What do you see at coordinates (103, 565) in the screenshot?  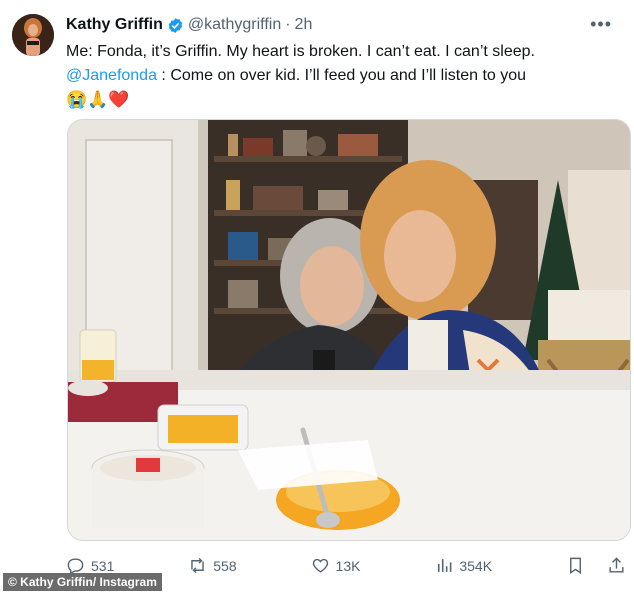 I see `reply-count: 531` at bounding box center [103, 565].